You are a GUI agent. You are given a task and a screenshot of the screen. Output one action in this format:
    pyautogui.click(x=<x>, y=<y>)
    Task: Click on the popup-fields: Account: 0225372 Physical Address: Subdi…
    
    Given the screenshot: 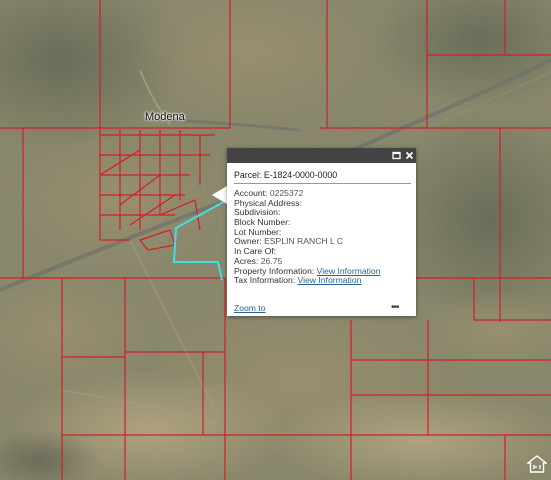 What is the action you would take?
    pyautogui.click(x=324, y=237)
    